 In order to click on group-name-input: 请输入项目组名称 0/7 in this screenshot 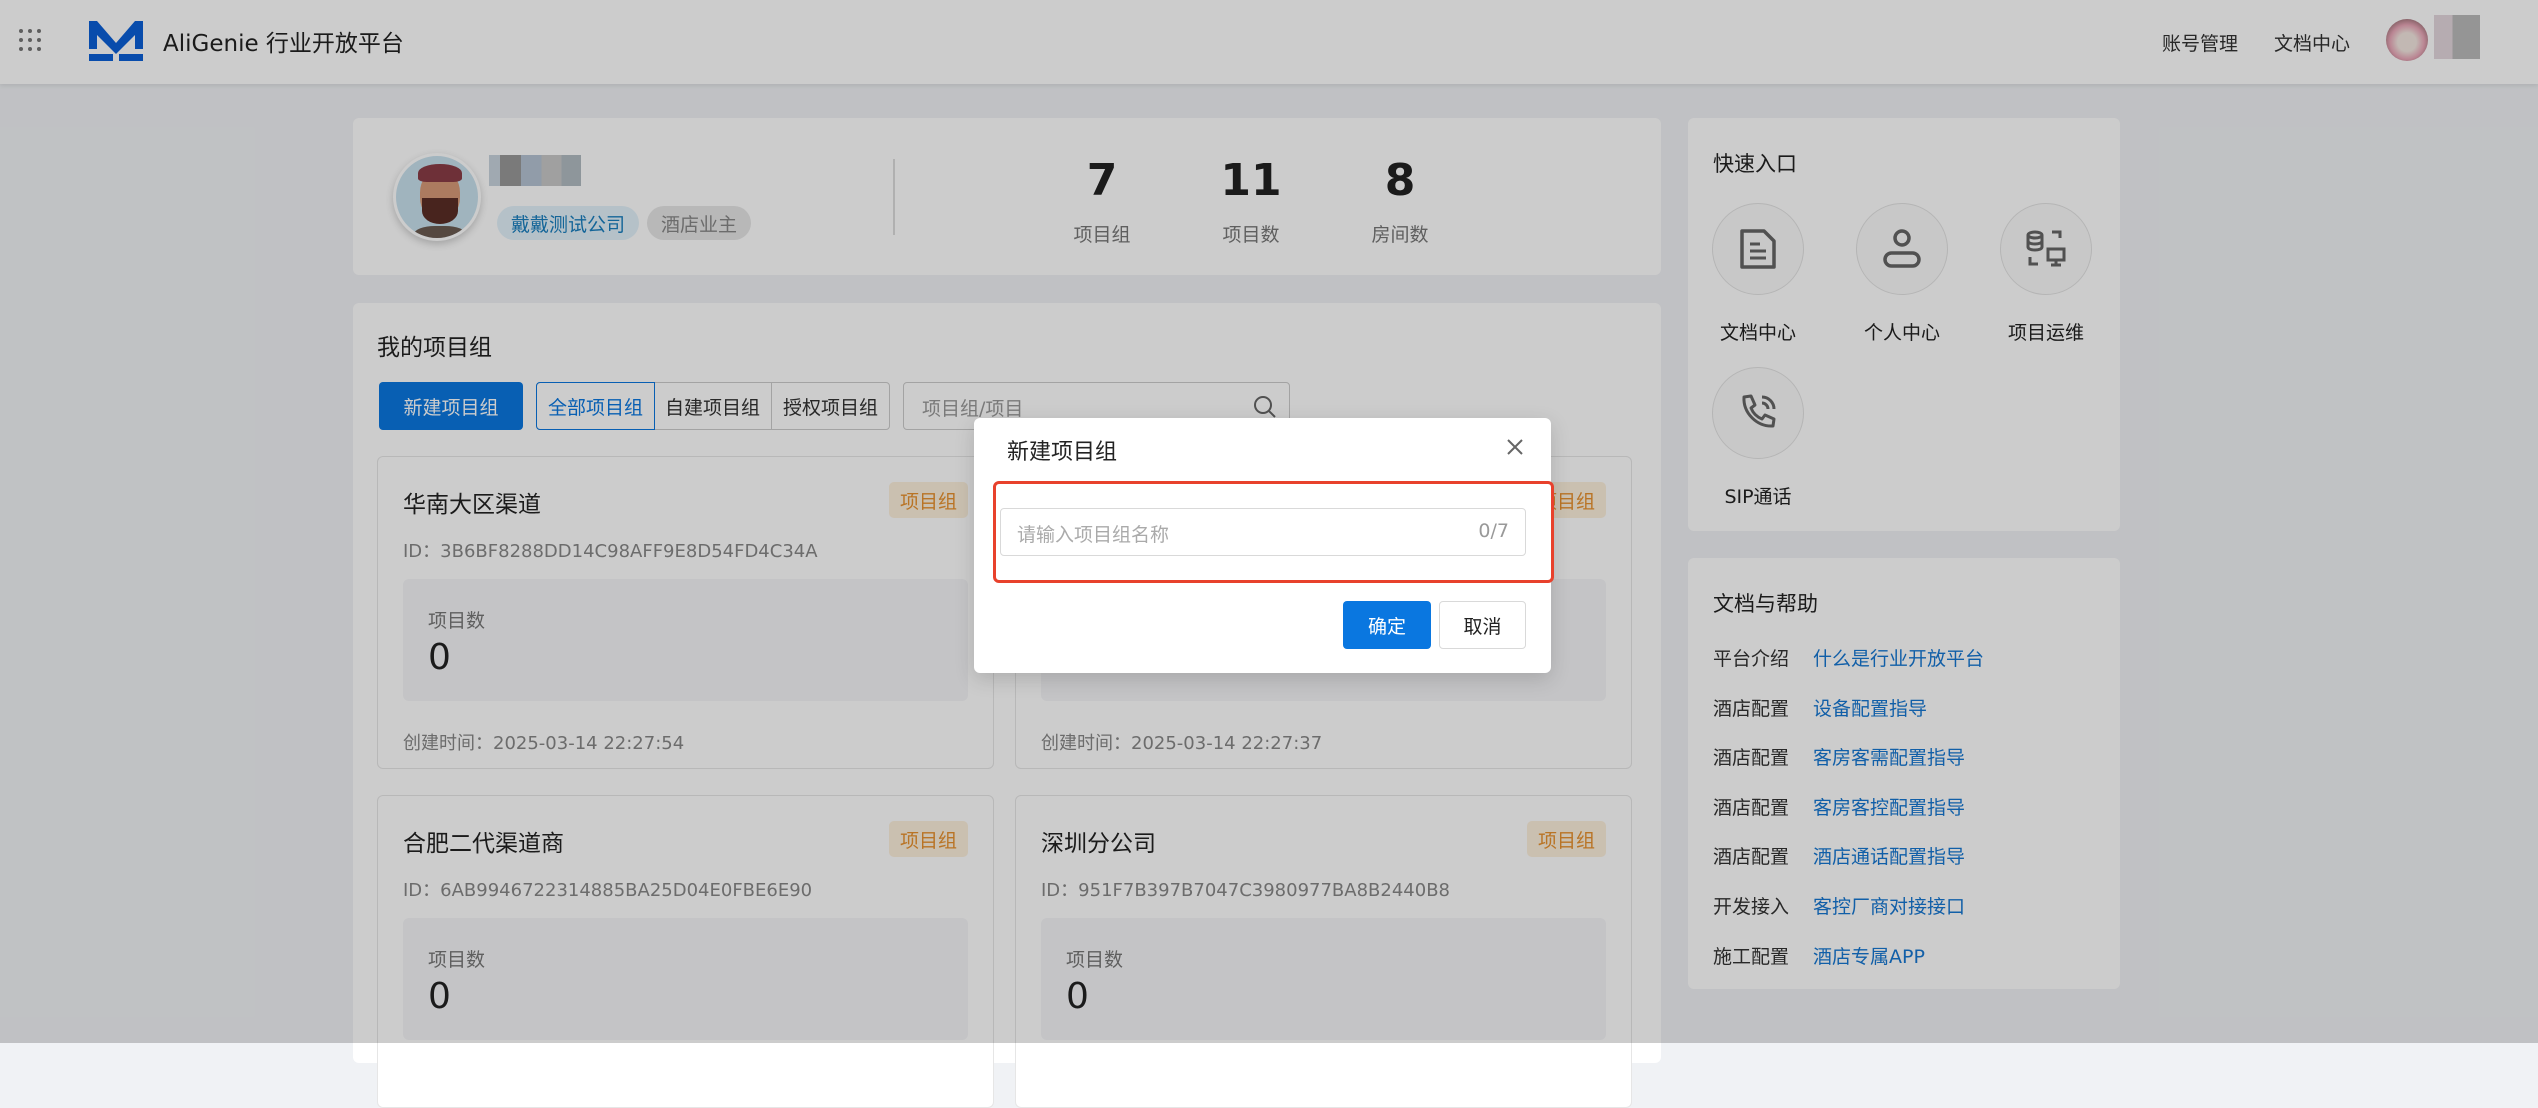, I will do `click(1263, 532)`.